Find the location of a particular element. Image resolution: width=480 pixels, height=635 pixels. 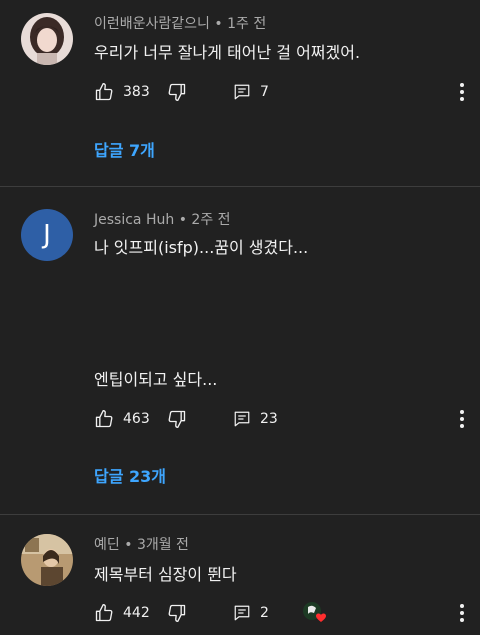

comment-actions: 463 23 is located at coordinates (287, 419).